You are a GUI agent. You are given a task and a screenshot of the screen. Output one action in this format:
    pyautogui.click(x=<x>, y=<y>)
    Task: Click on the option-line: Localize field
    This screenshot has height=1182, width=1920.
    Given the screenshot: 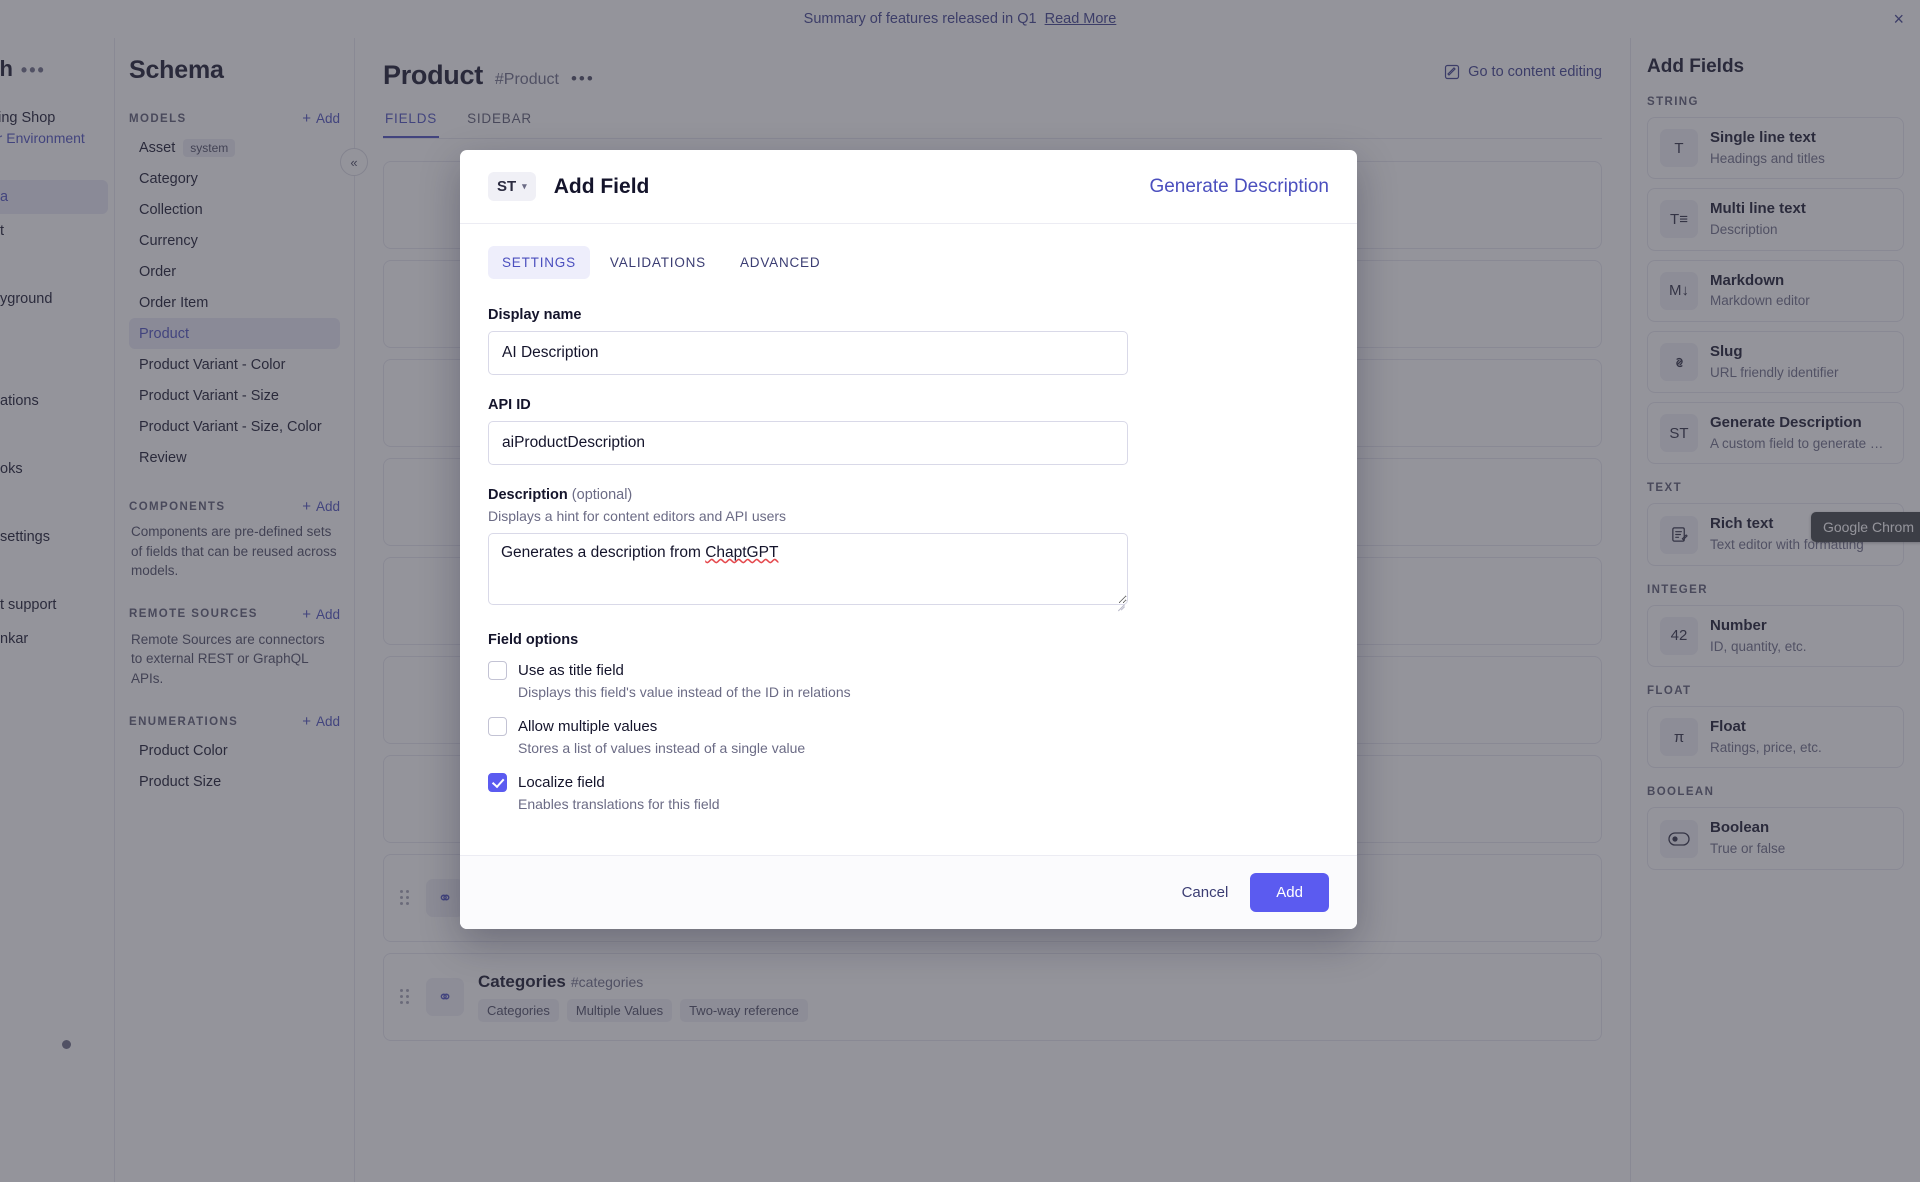 What is the action you would take?
    pyautogui.click(x=908, y=782)
    